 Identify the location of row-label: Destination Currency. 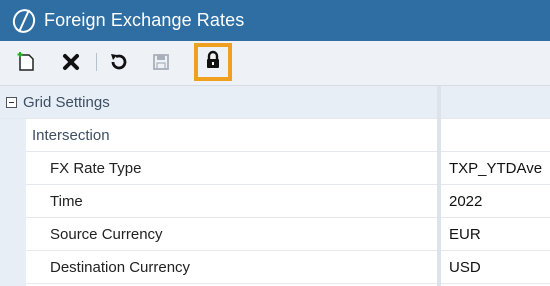
(231, 267).